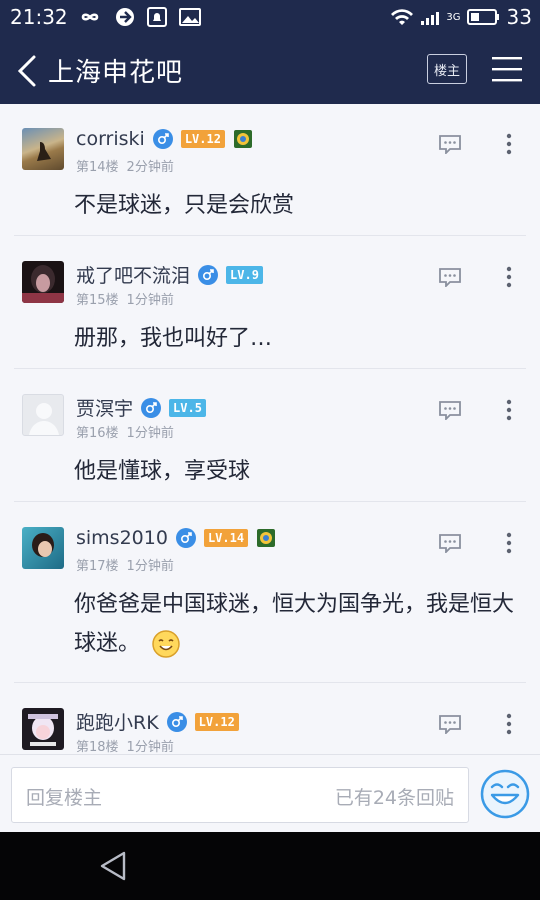 Image resolution: width=540 pixels, height=900 pixels. Describe the element at coordinates (104, 407) in the screenshot. I see `username: 贾溟宇` at that location.